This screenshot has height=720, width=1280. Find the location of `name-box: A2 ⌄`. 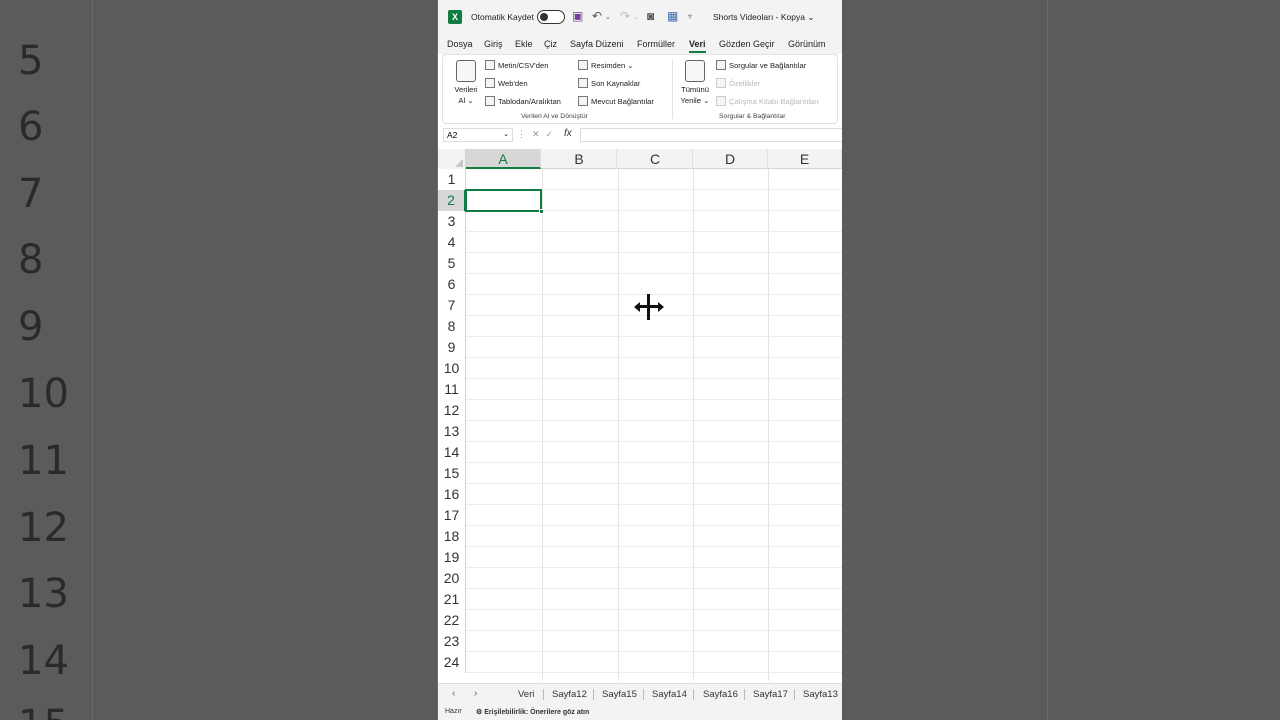

name-box: A2 ⌄ is located at coordinates (478, 135).